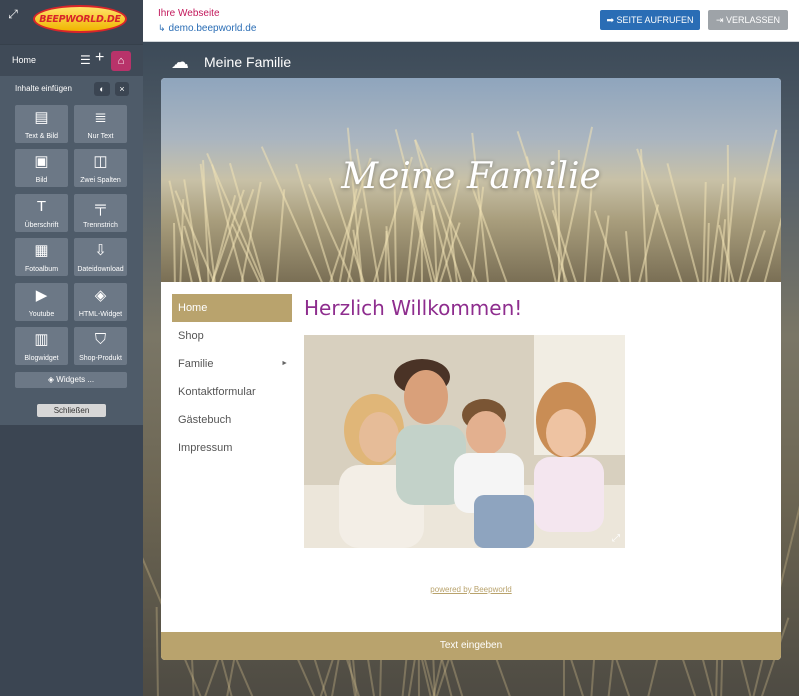  I want to click on shopping-bag-icon: ⛉, so click(100, 339).